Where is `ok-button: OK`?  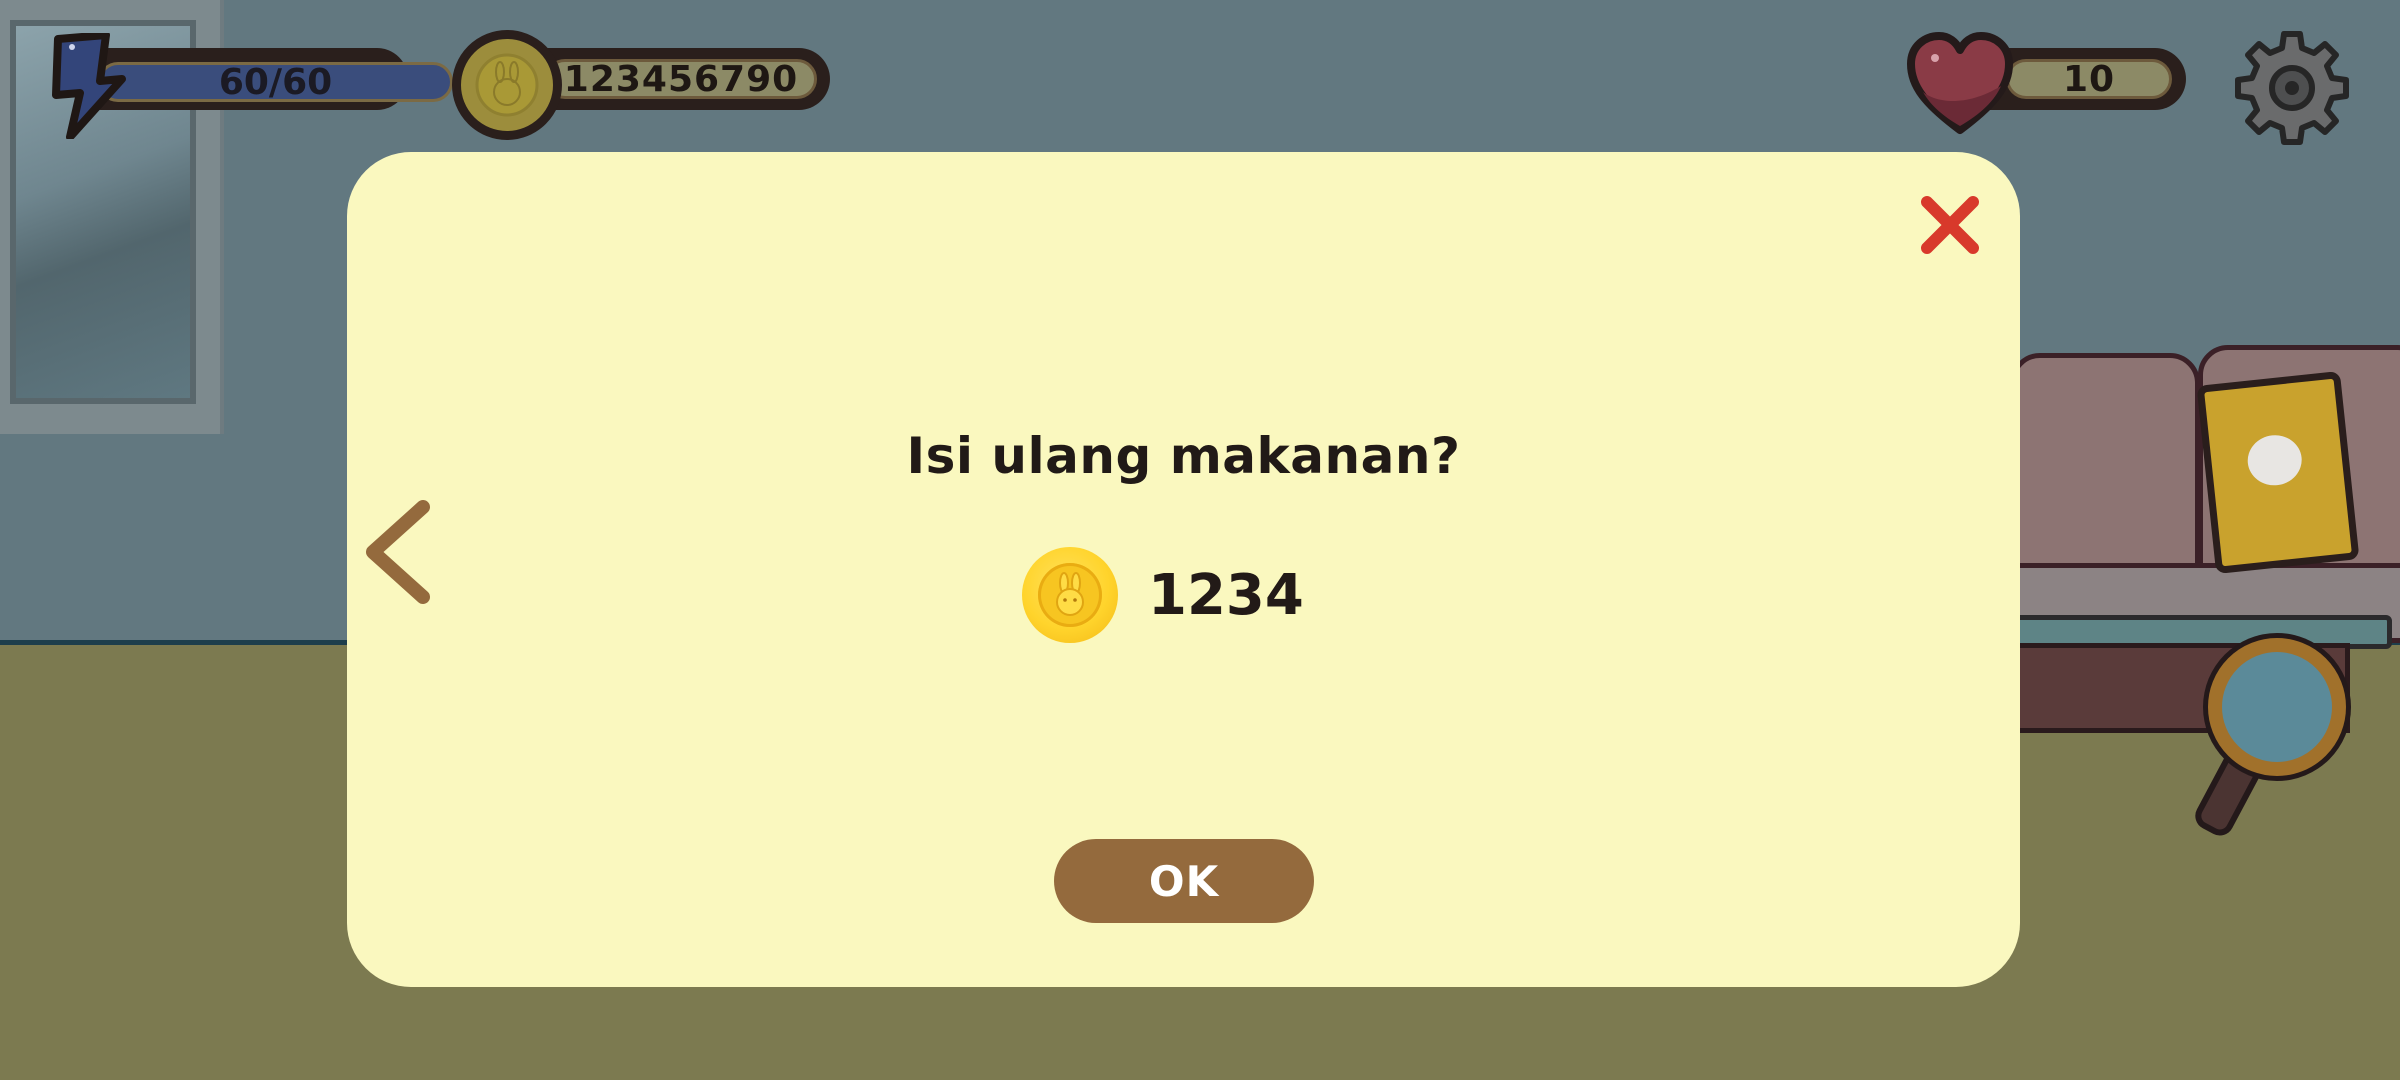
ok-button: OK is located at coordinates (1184, 881).